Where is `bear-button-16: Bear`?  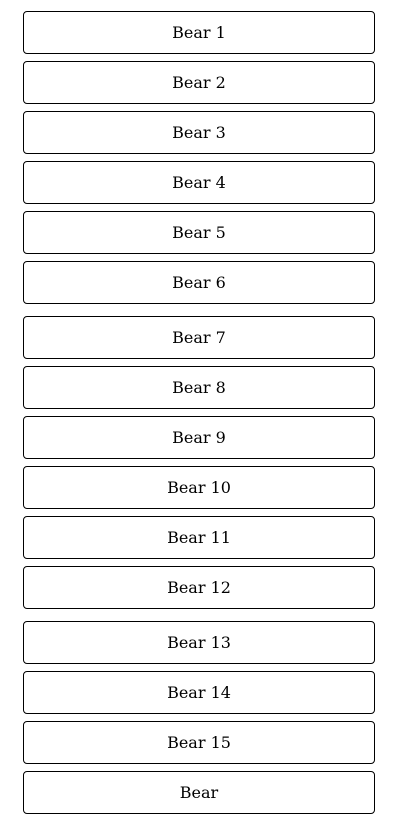 bear-button-16: Bear is located at coordinates (199, 792).